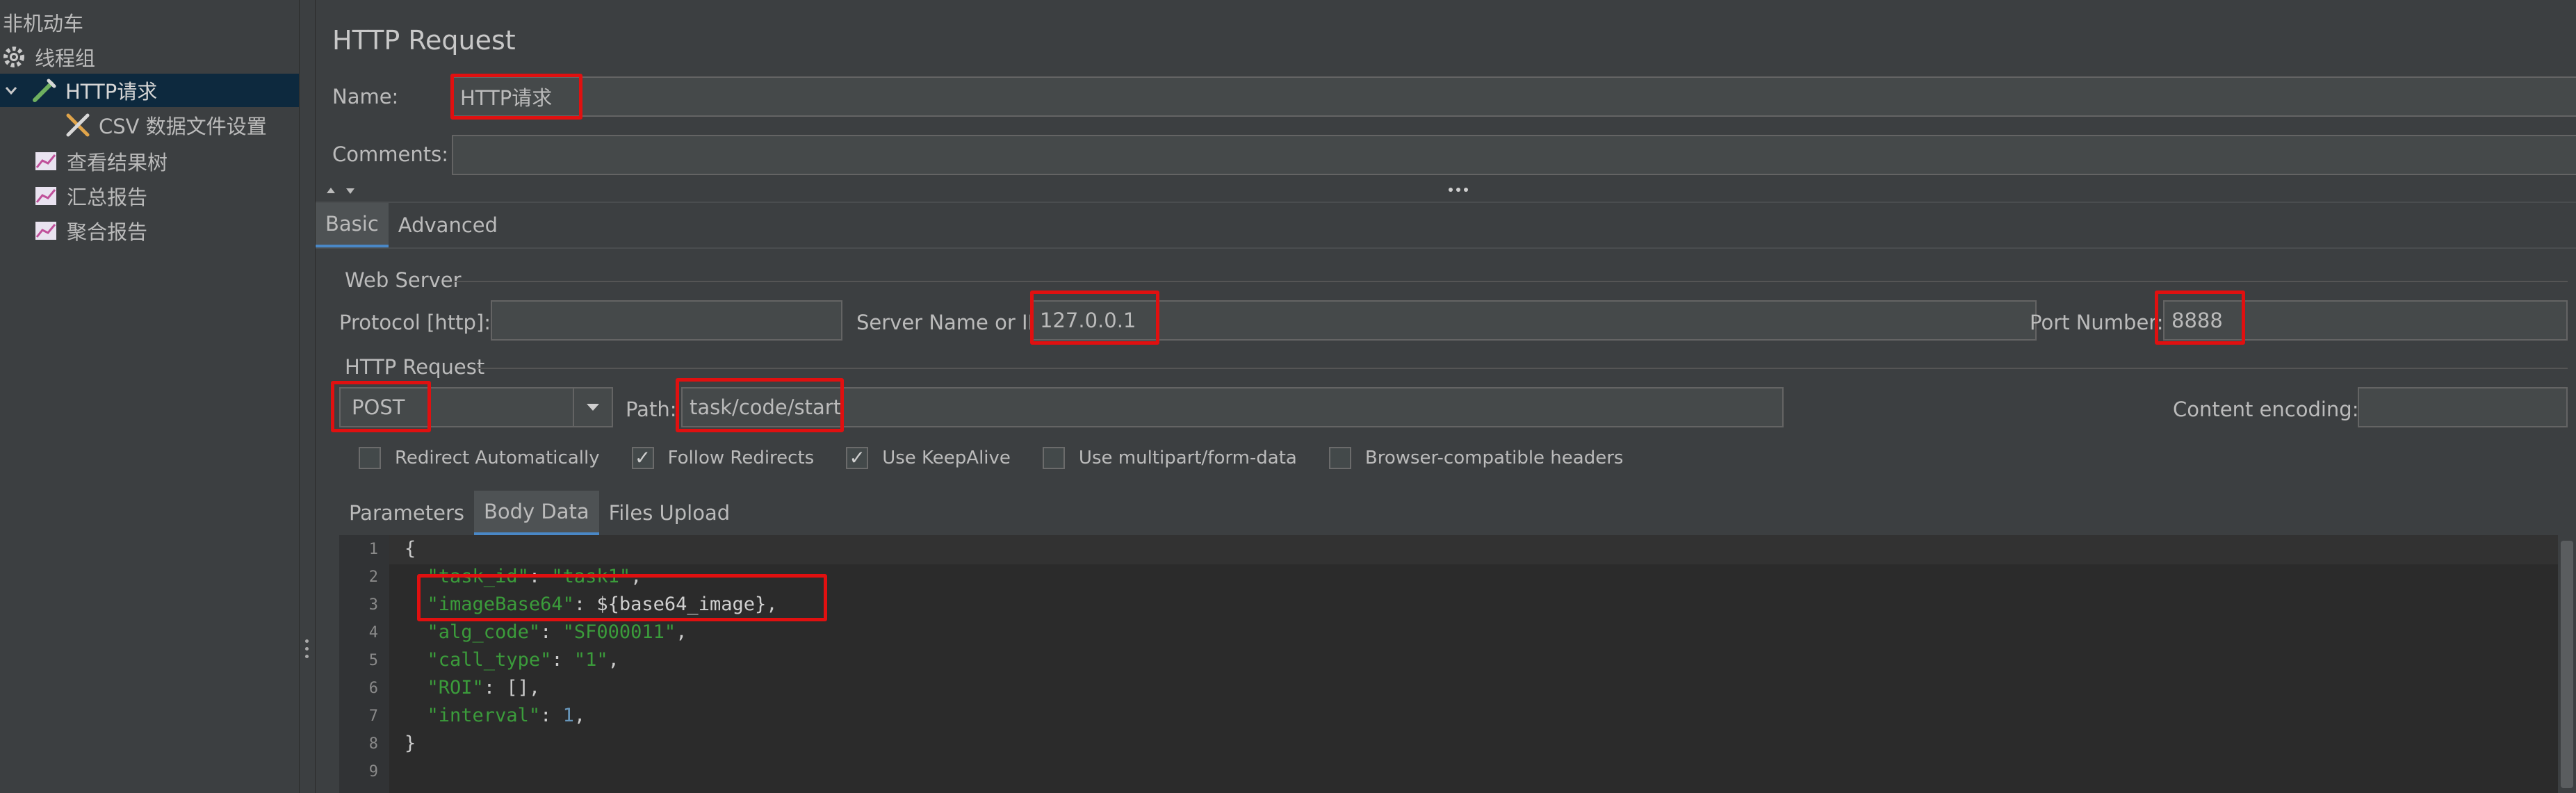 The height and width of the screenshot is (793, 2576). What do you see at coordinates (1458, 190) in the screenshot?
I see `drag-handle-icon` at bounding box center [1458, 190].